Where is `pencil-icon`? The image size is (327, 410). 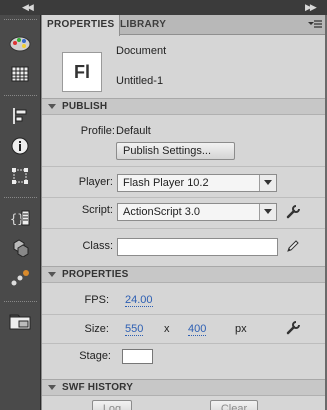
pencil-icon is located at coordinates (293, 246).